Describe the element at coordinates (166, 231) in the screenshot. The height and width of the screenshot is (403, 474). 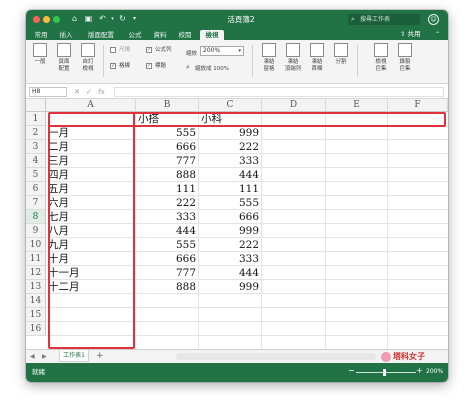
I see `cell-b9: 444` at that location.